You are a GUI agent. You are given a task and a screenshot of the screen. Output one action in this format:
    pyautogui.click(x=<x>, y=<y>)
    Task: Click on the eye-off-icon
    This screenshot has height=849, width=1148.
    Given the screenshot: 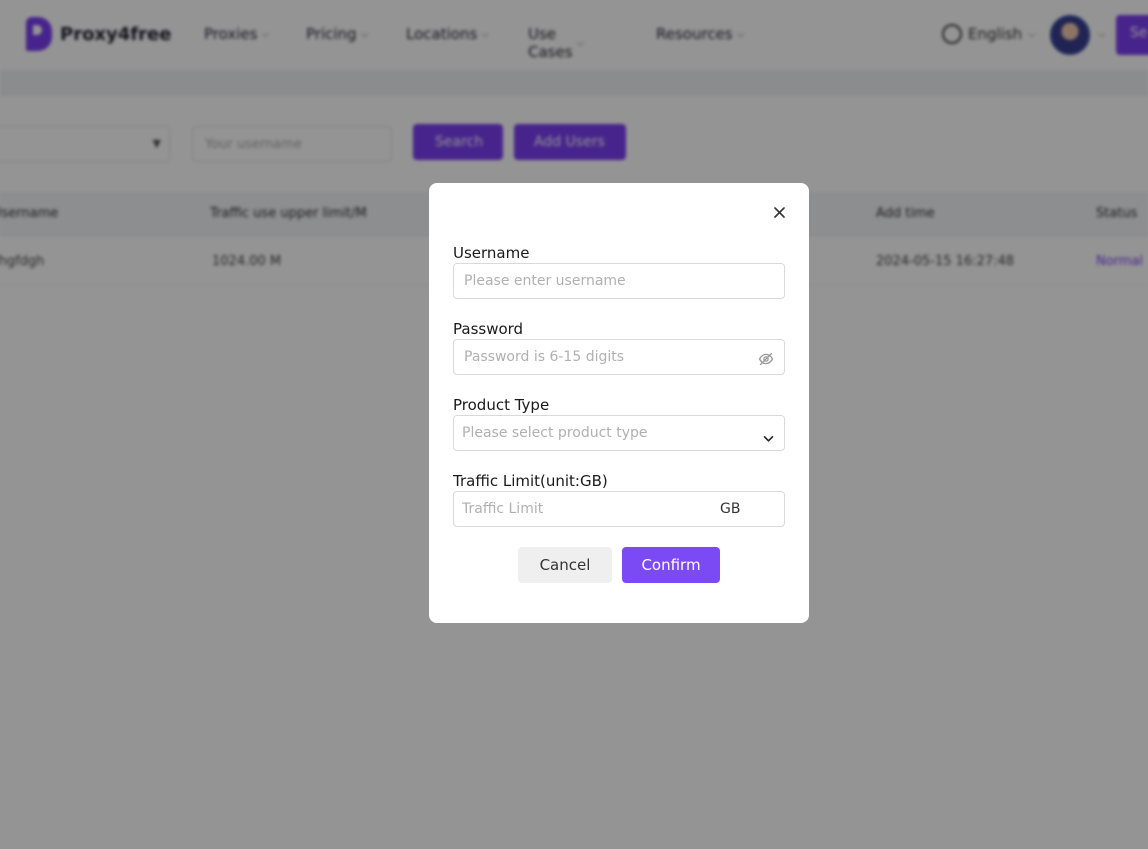 What is the action you would take?
    pyautogui.click(x=766, y=360)
    